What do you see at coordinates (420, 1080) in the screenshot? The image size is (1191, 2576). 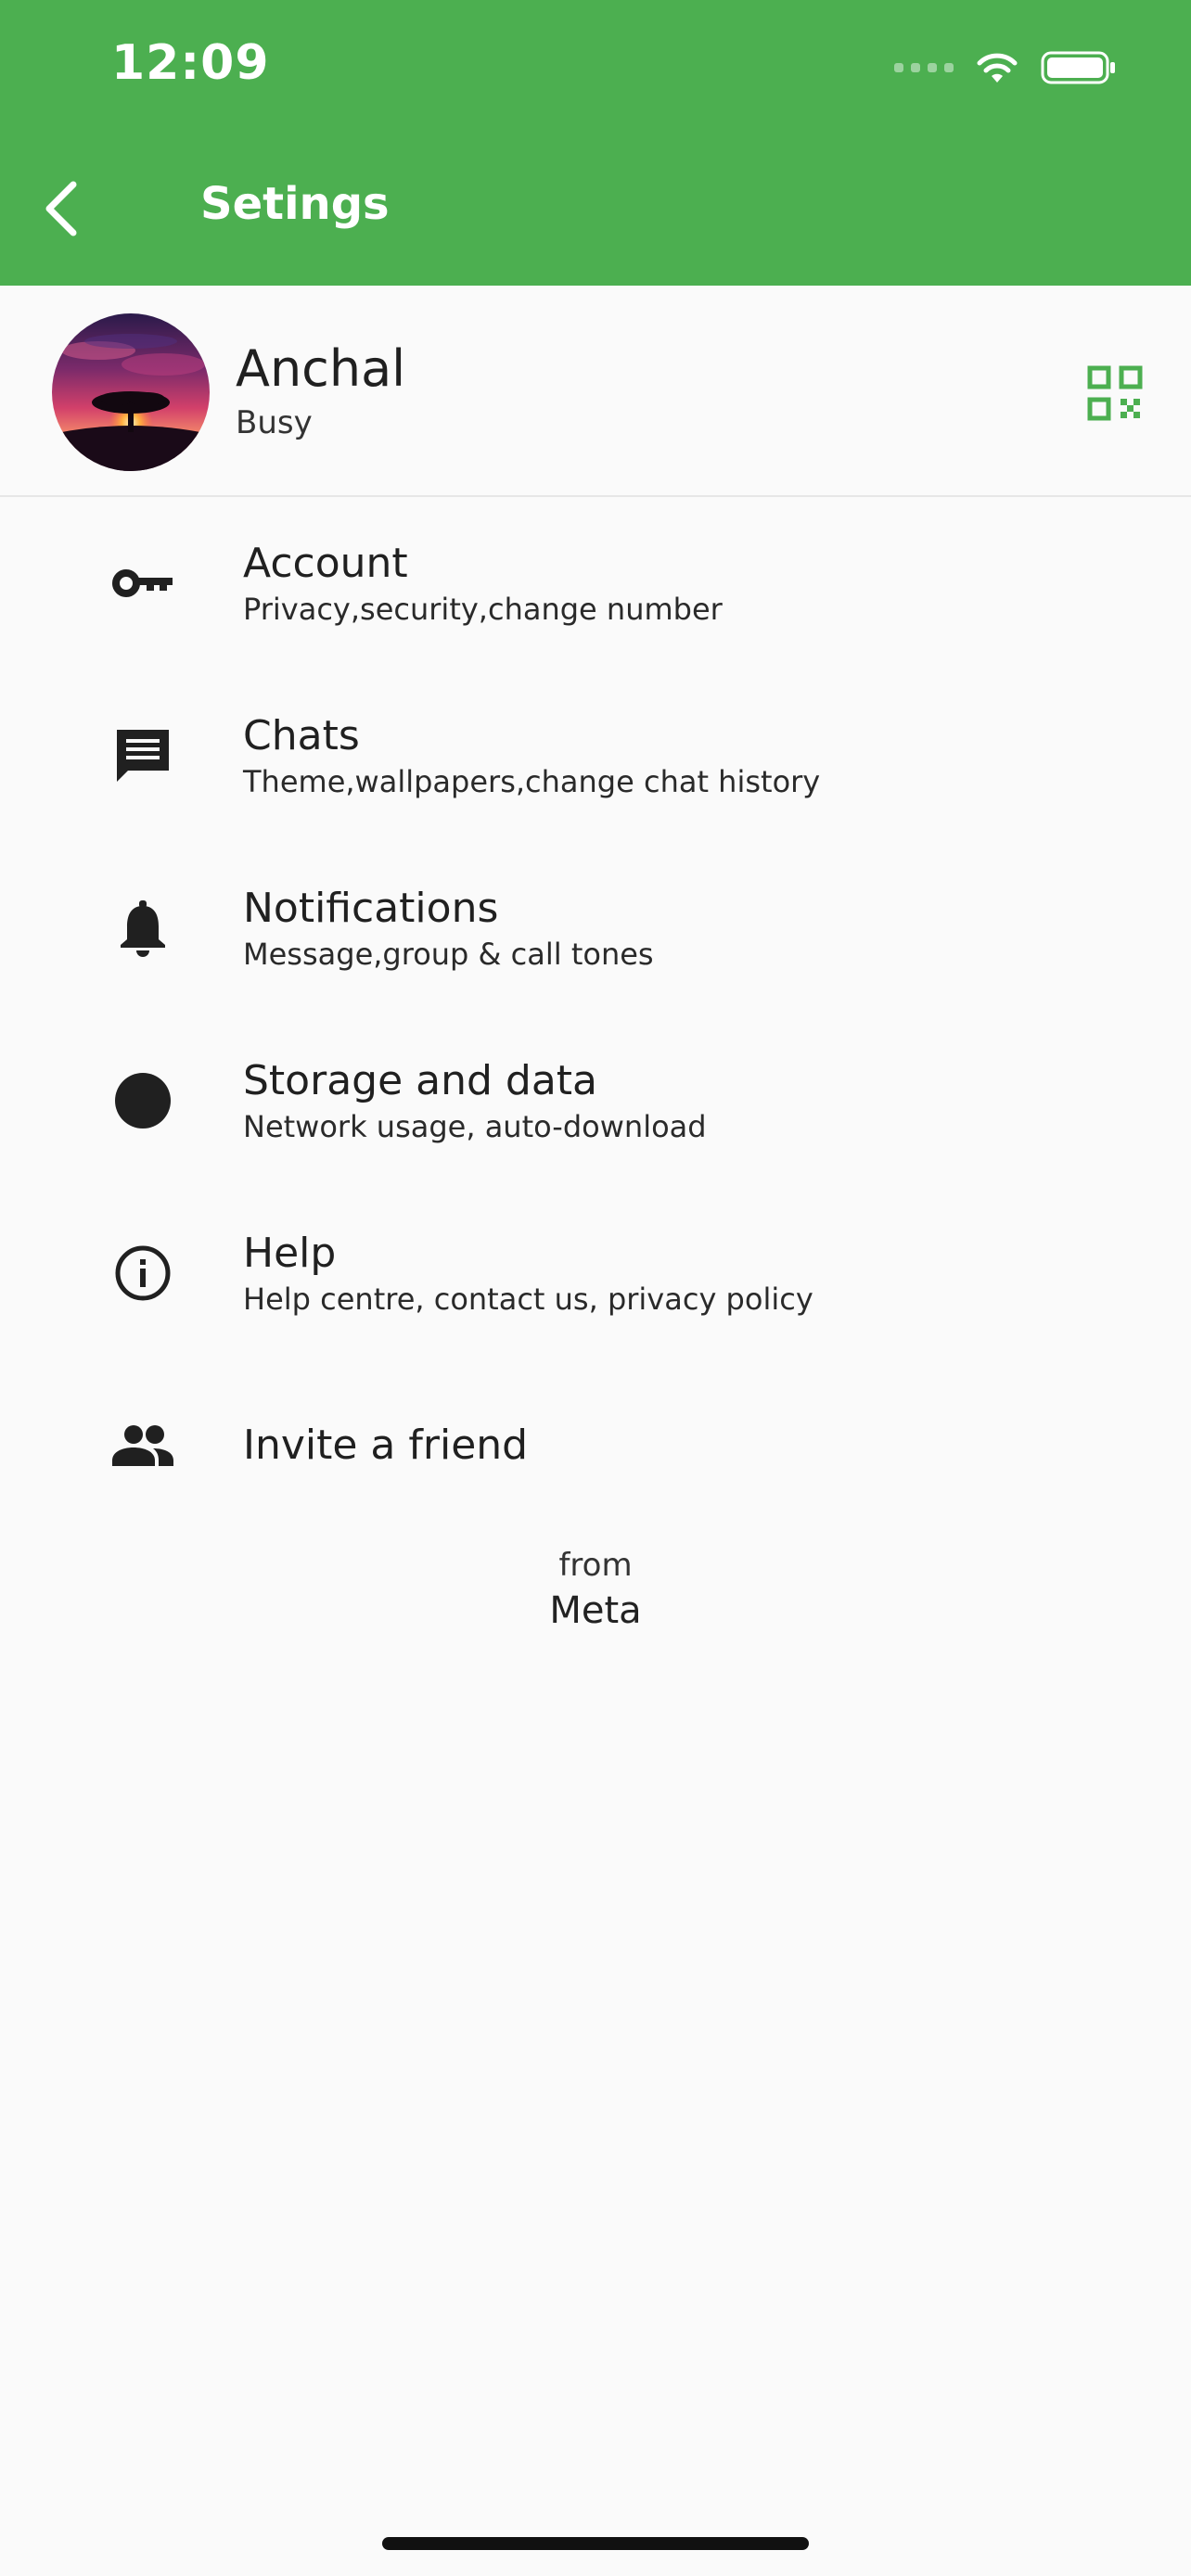 I see `settings-item-title: Storage and data` at bounding box center [420, 1080].